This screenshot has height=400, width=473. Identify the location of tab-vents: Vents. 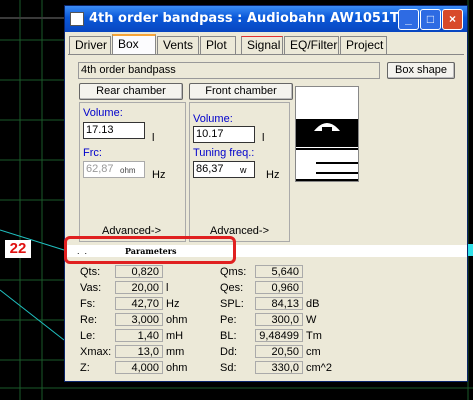
(178, 45).